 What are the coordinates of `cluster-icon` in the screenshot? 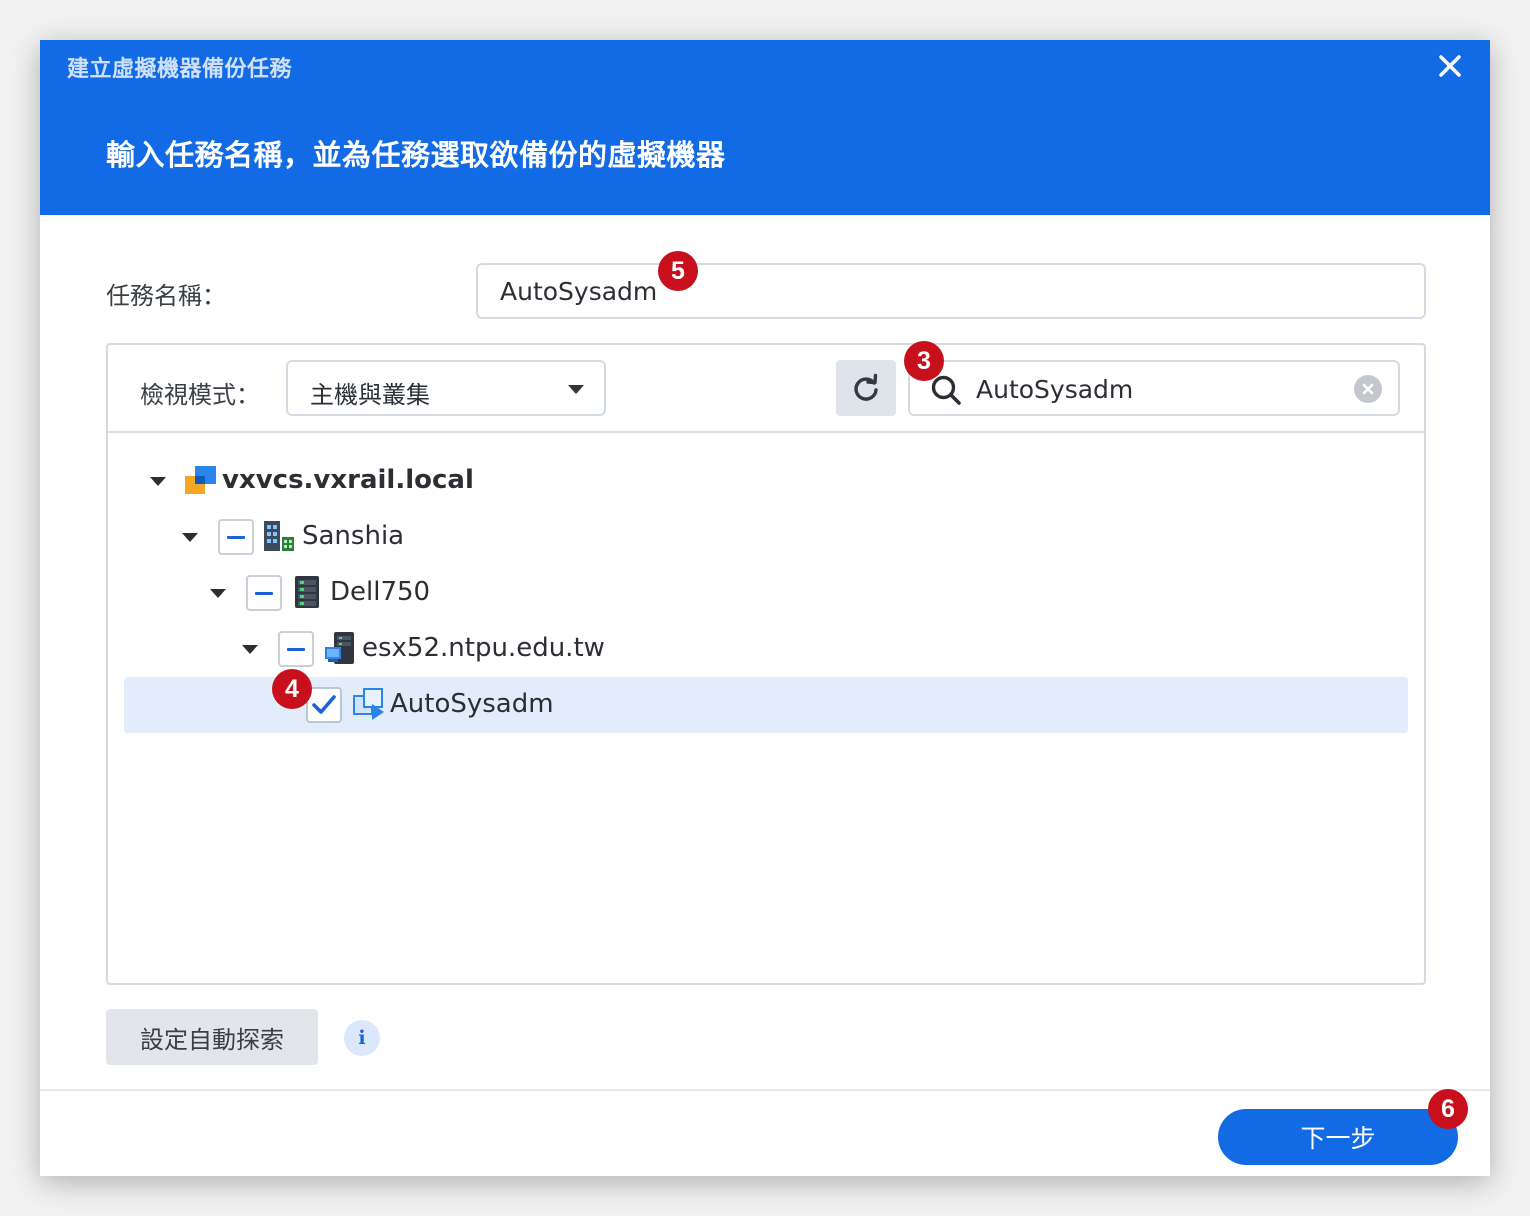 It's located at (307, 592).